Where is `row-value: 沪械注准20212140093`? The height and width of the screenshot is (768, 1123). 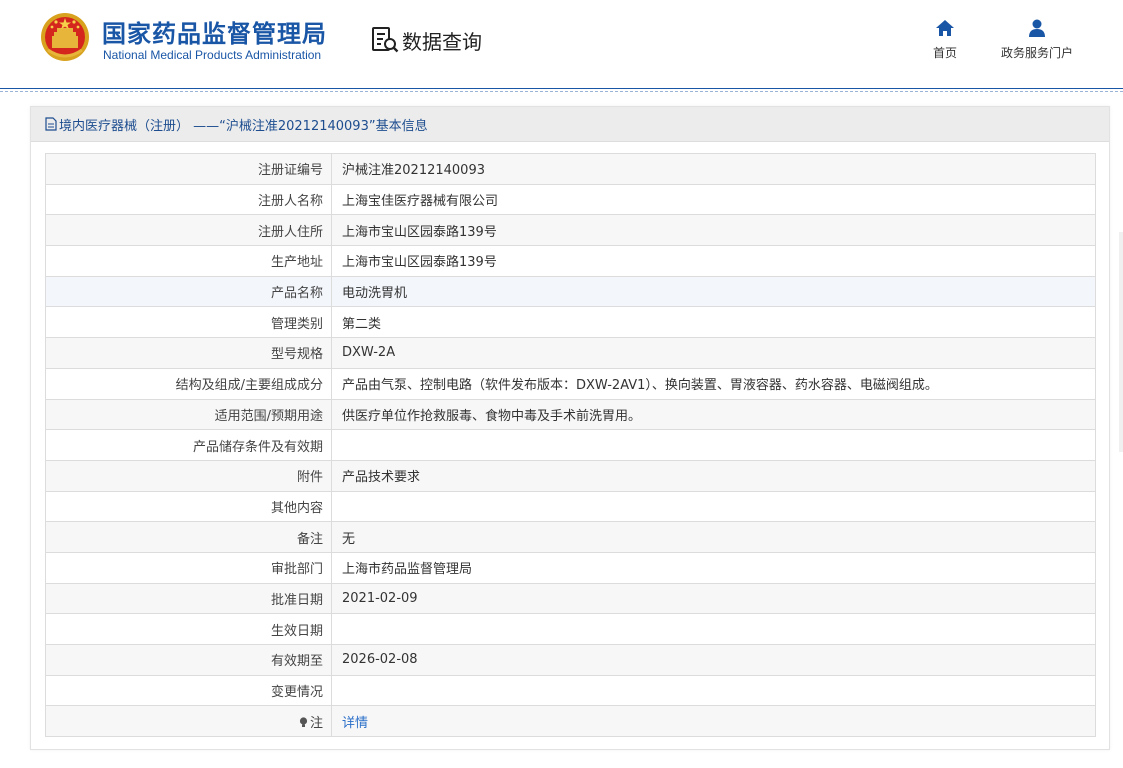 row-value: 沪械注准20212140093 is located at coordinates (713, 169).